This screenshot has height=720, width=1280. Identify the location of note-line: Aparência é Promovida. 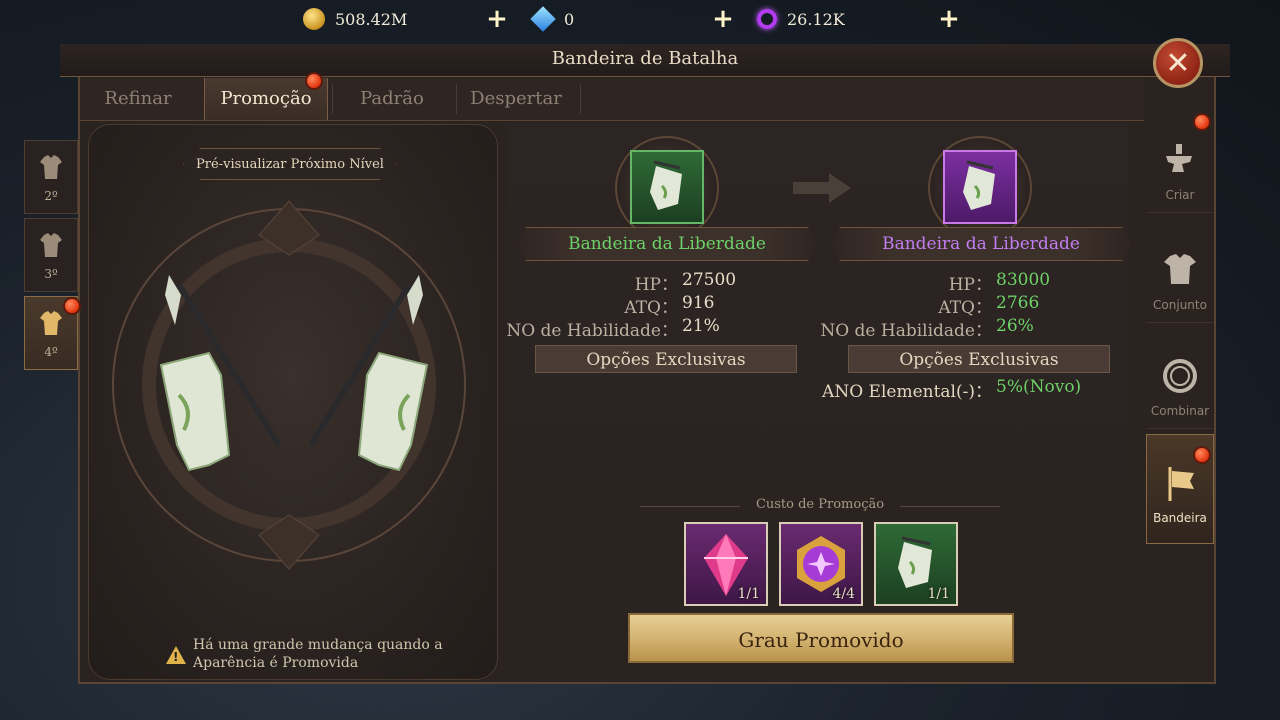
(276, 663).